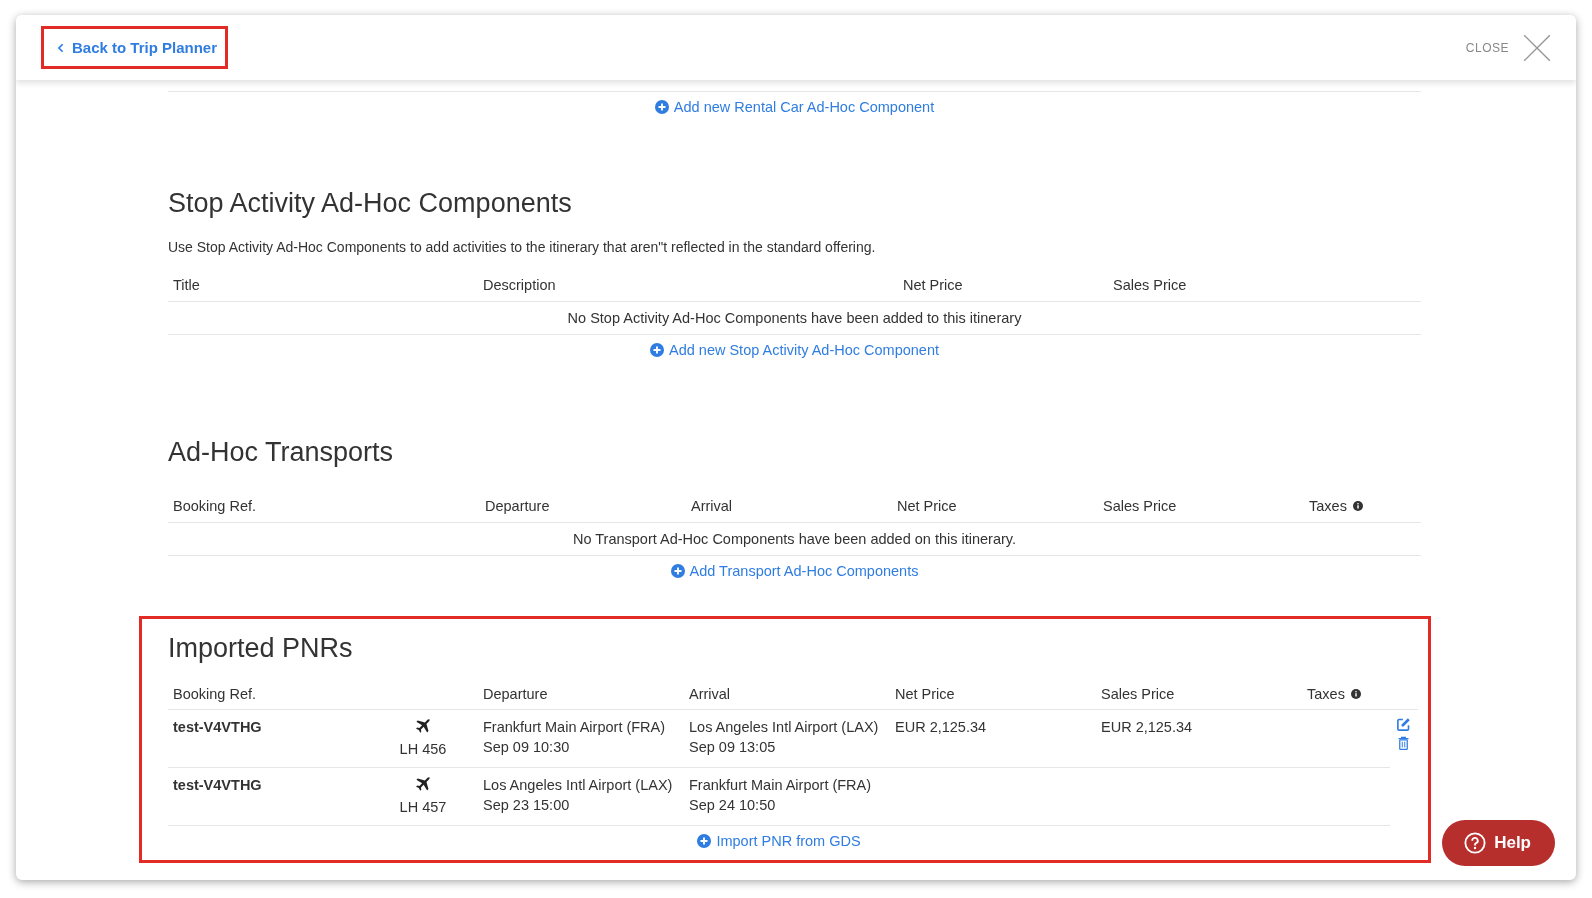 This screenshot has height=898, width=1592. Describe the element at coordinates (527, 747) in the screenshot. I see `table-cell-text: Sep 09 10:30` at that location.